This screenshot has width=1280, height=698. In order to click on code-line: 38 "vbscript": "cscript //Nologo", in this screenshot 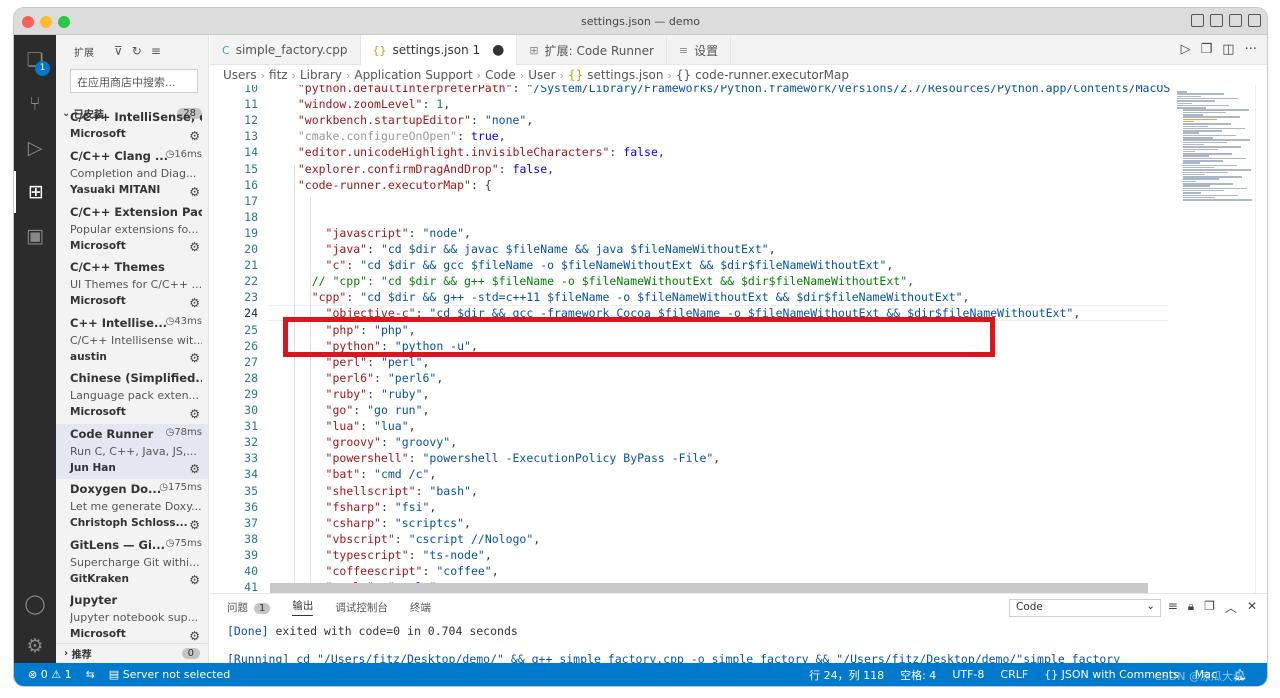, I will do `click(690, 539)`.